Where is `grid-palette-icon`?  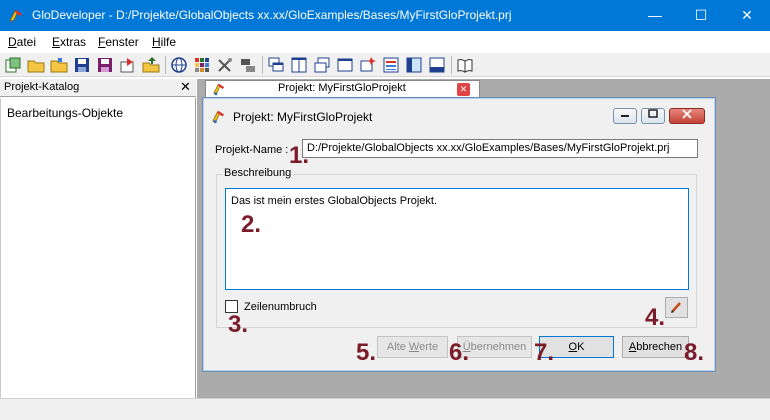 grid-palette-icon is located at coordinates (202, 65).